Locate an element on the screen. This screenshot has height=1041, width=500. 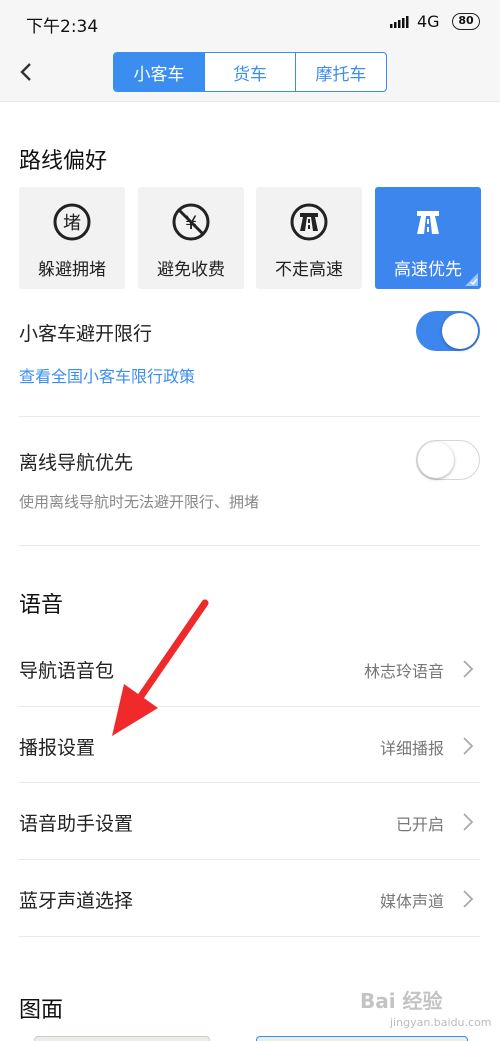
offline-nav-toggle is located at coordinates (448, 460).